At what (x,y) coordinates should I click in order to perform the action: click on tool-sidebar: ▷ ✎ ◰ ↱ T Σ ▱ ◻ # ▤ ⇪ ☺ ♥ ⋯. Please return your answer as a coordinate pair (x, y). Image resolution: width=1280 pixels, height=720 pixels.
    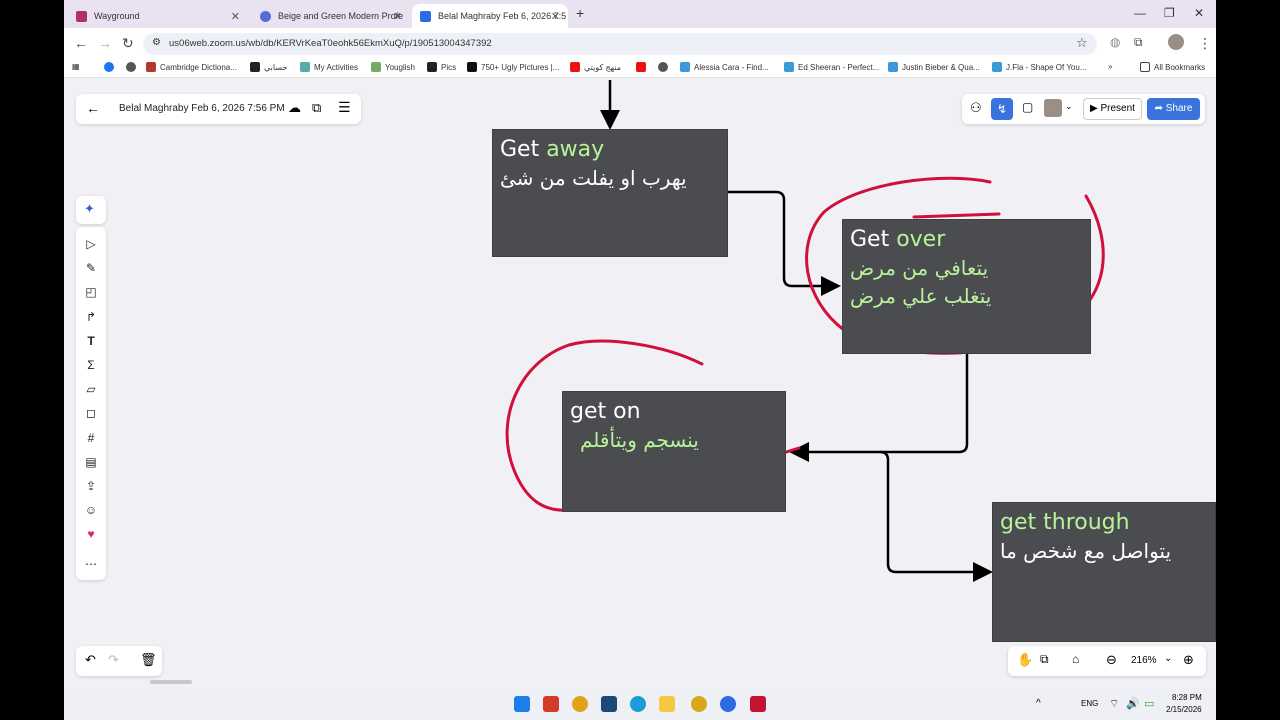
    Looking at the image, I should click on (91, 403).